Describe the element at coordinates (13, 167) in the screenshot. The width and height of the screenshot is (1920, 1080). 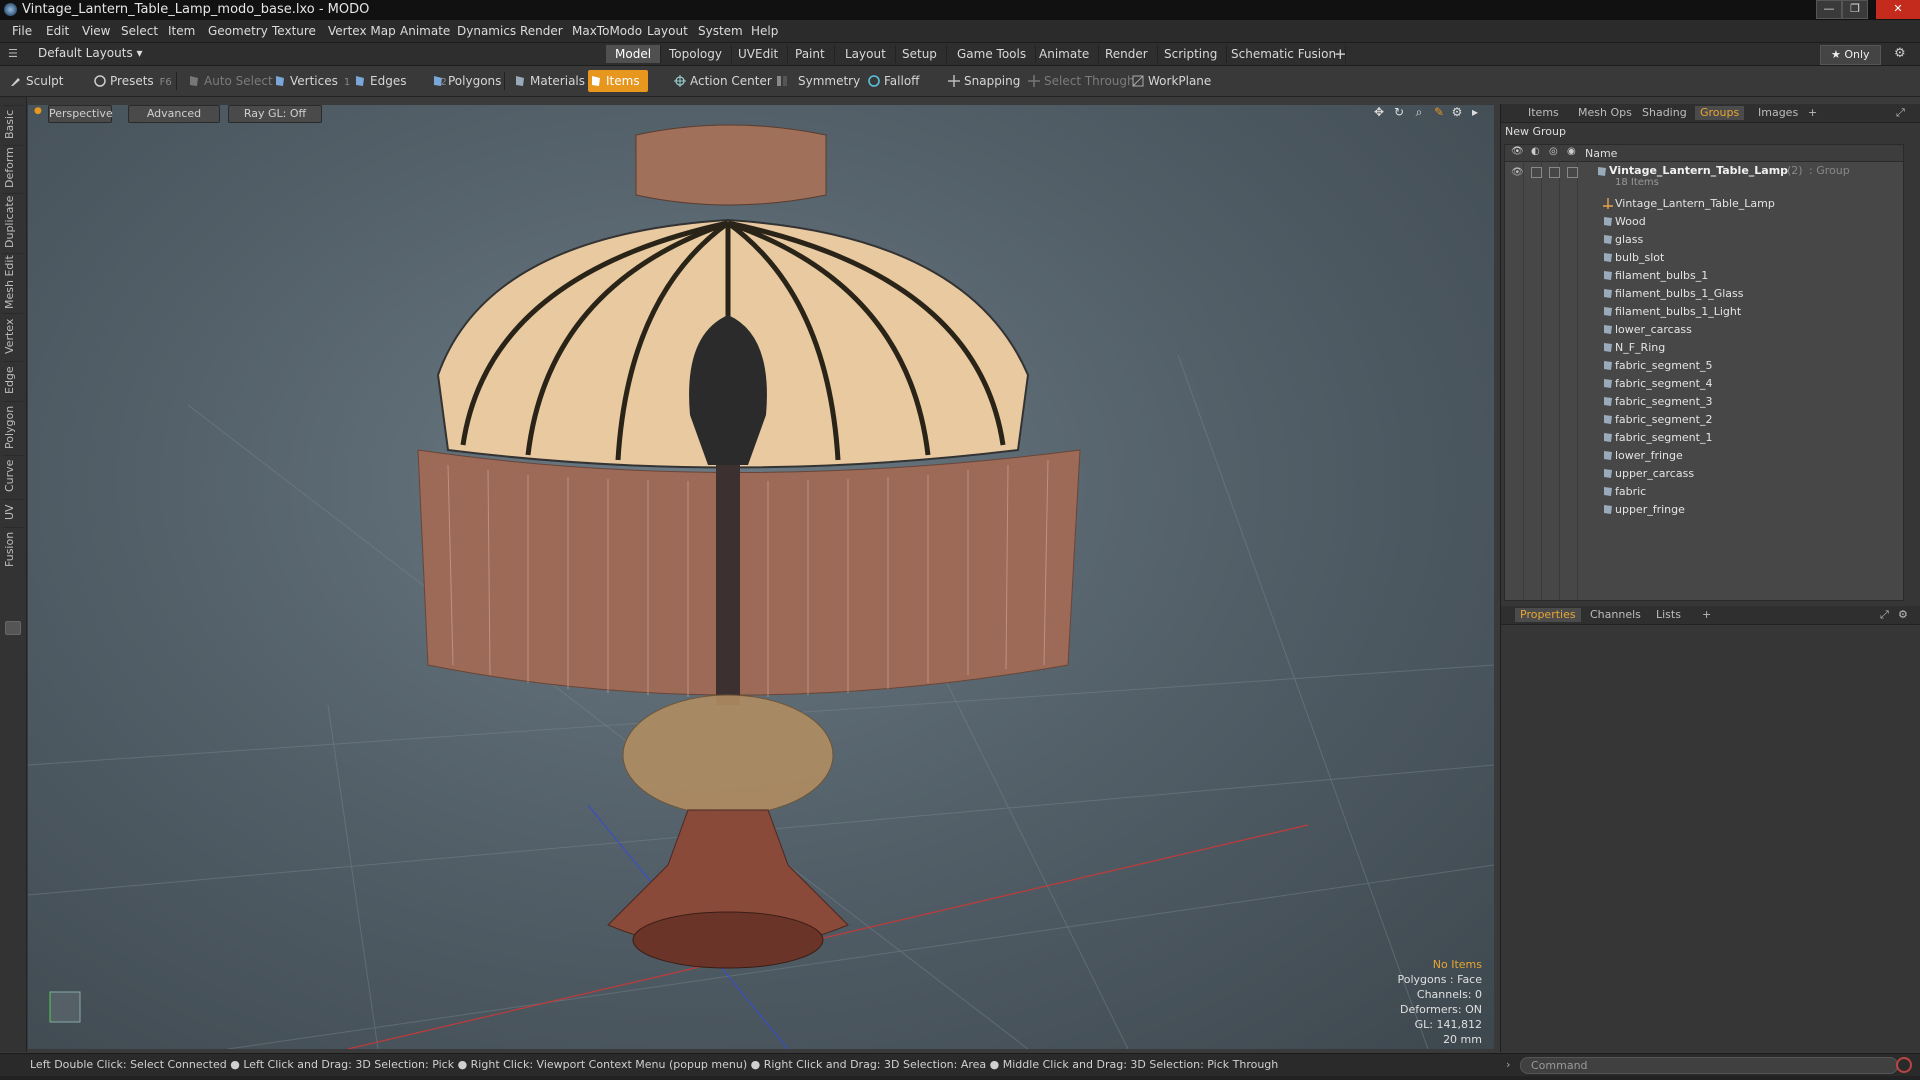
I see `vtab-deform: Deform` at that location.